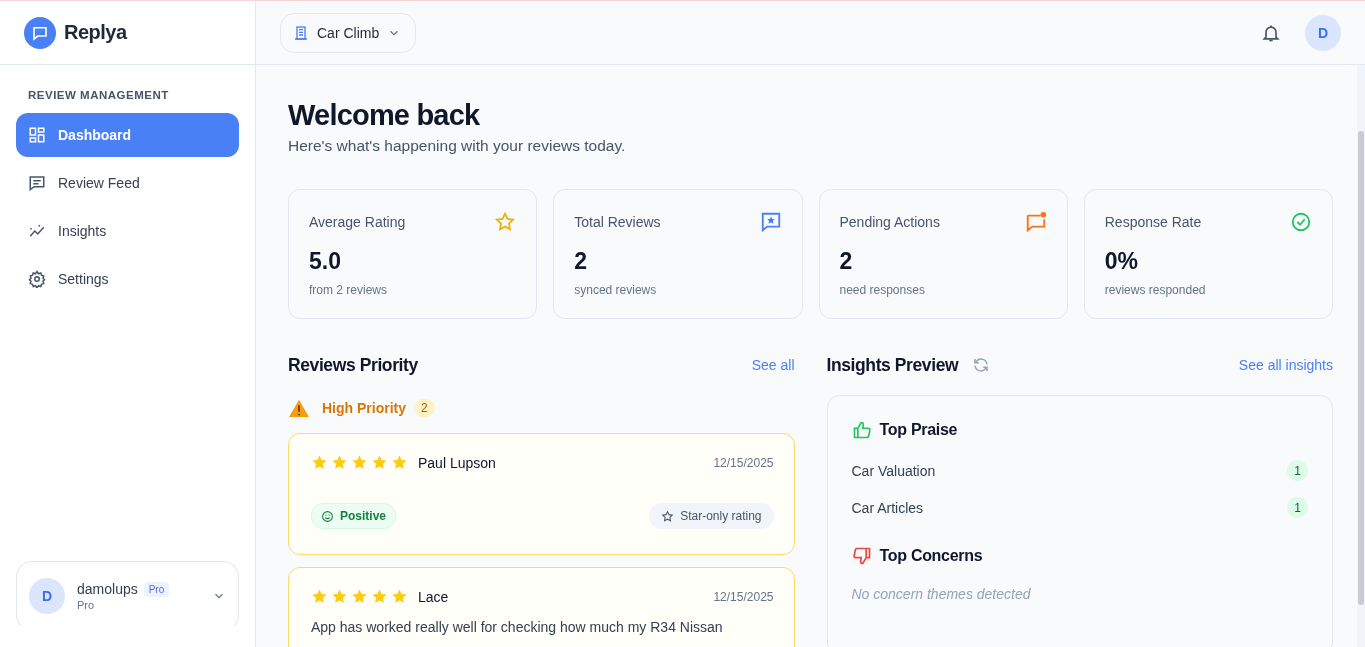  What do you see at coordinates (941, 594) in the screenshot?
I see `empty-message: No concern themes detected` at bounding box center [941, 594].